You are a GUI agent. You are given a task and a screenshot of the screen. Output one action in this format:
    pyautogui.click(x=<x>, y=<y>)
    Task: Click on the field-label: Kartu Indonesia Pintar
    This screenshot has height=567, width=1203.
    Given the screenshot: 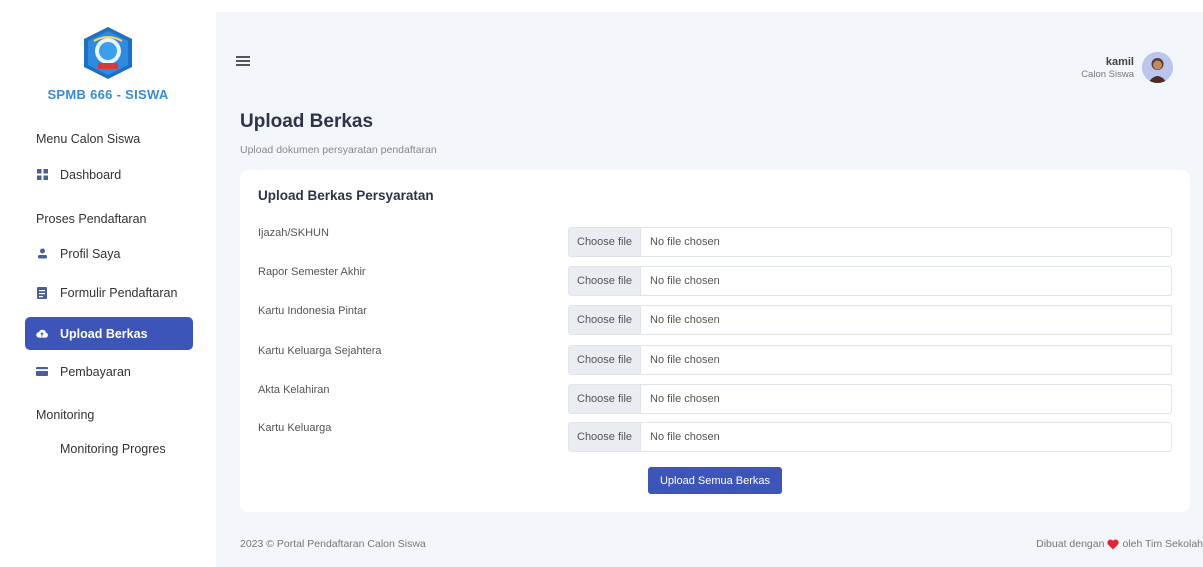 What is the action you would take?
    pyautogui.click(x=312, y=311)
    